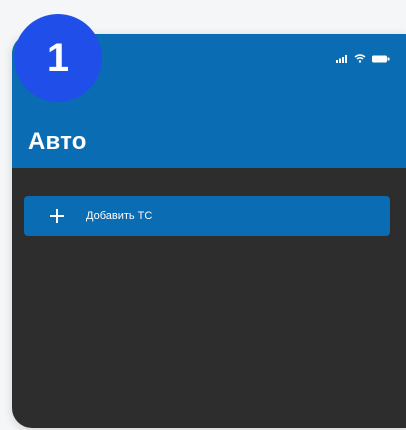  What do you see at coordinates (207, 216) in the screenshot?
I see `add-vehicle-button: Добавить ТС` at bounding box center [207, 216].